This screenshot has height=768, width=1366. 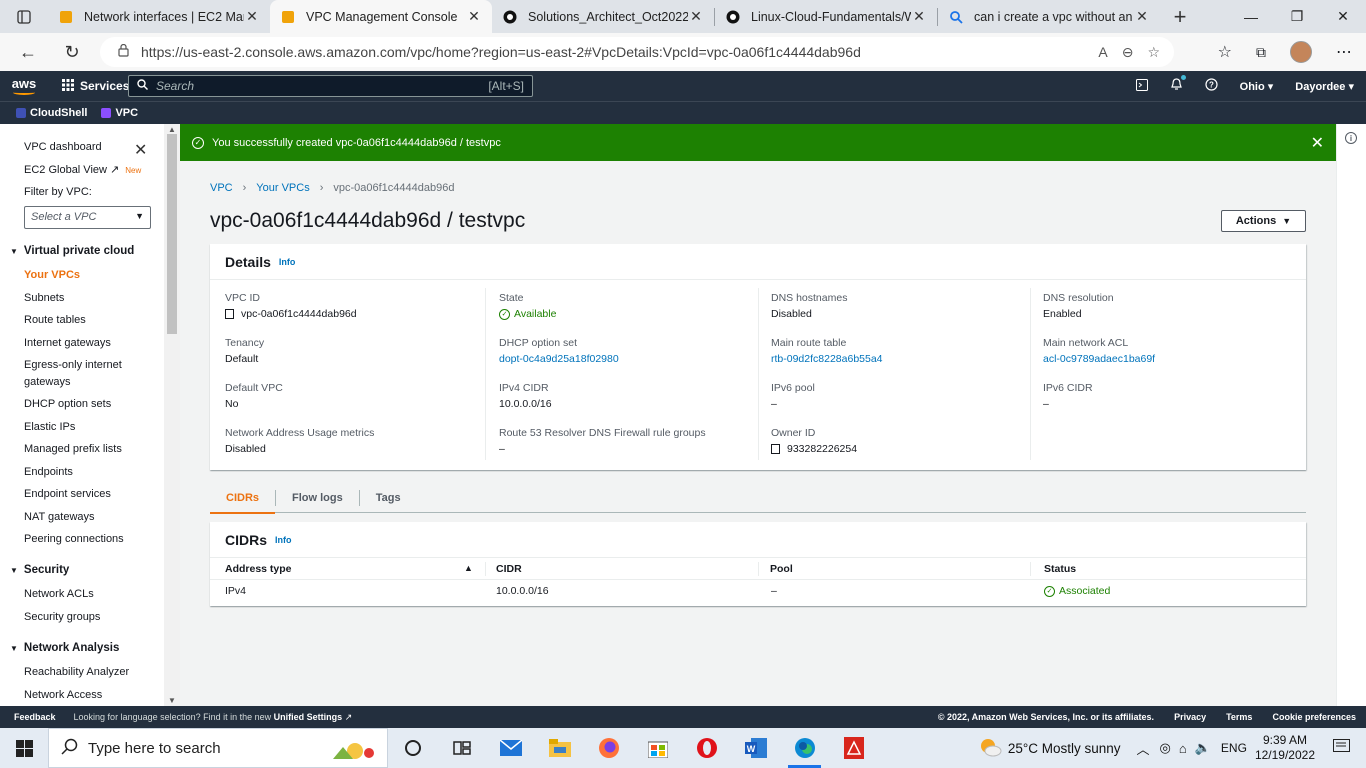 I want to click on sidebar-item-network-access: Network Access, so click(x=63, y=695).